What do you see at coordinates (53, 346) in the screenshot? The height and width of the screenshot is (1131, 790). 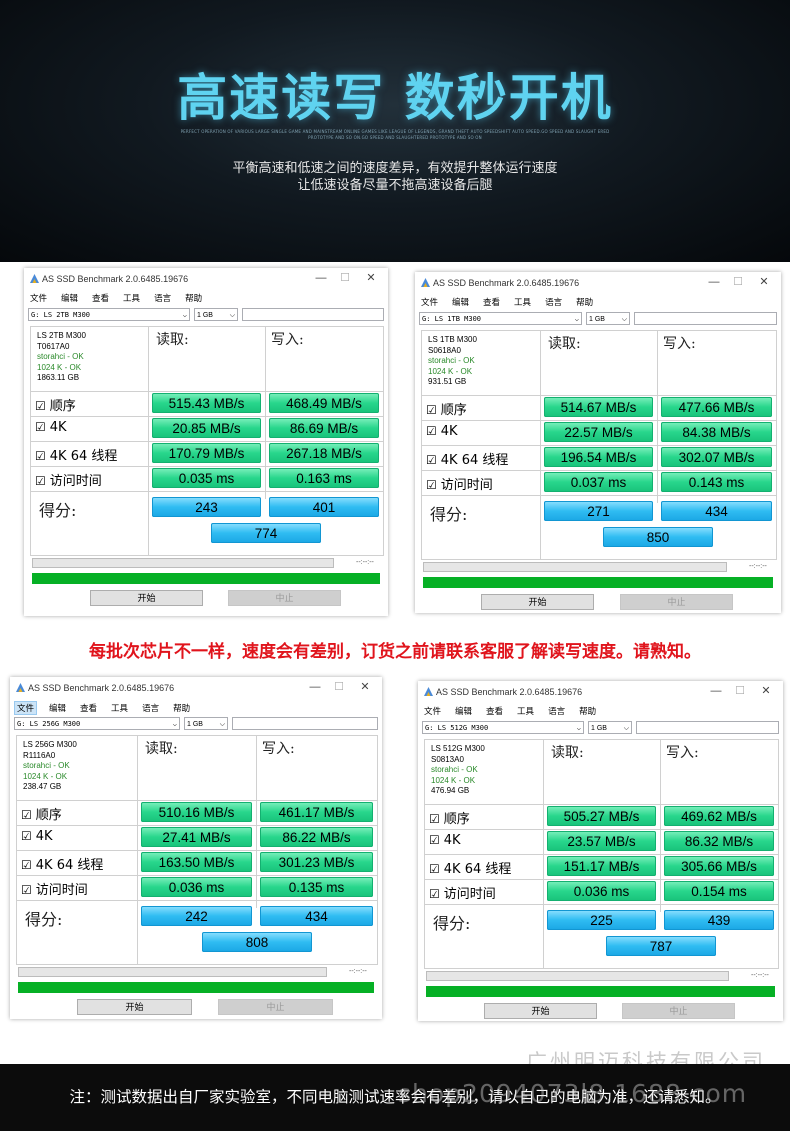 I see `drive-info-line: T0617A0` at bounding box center [53, 346].